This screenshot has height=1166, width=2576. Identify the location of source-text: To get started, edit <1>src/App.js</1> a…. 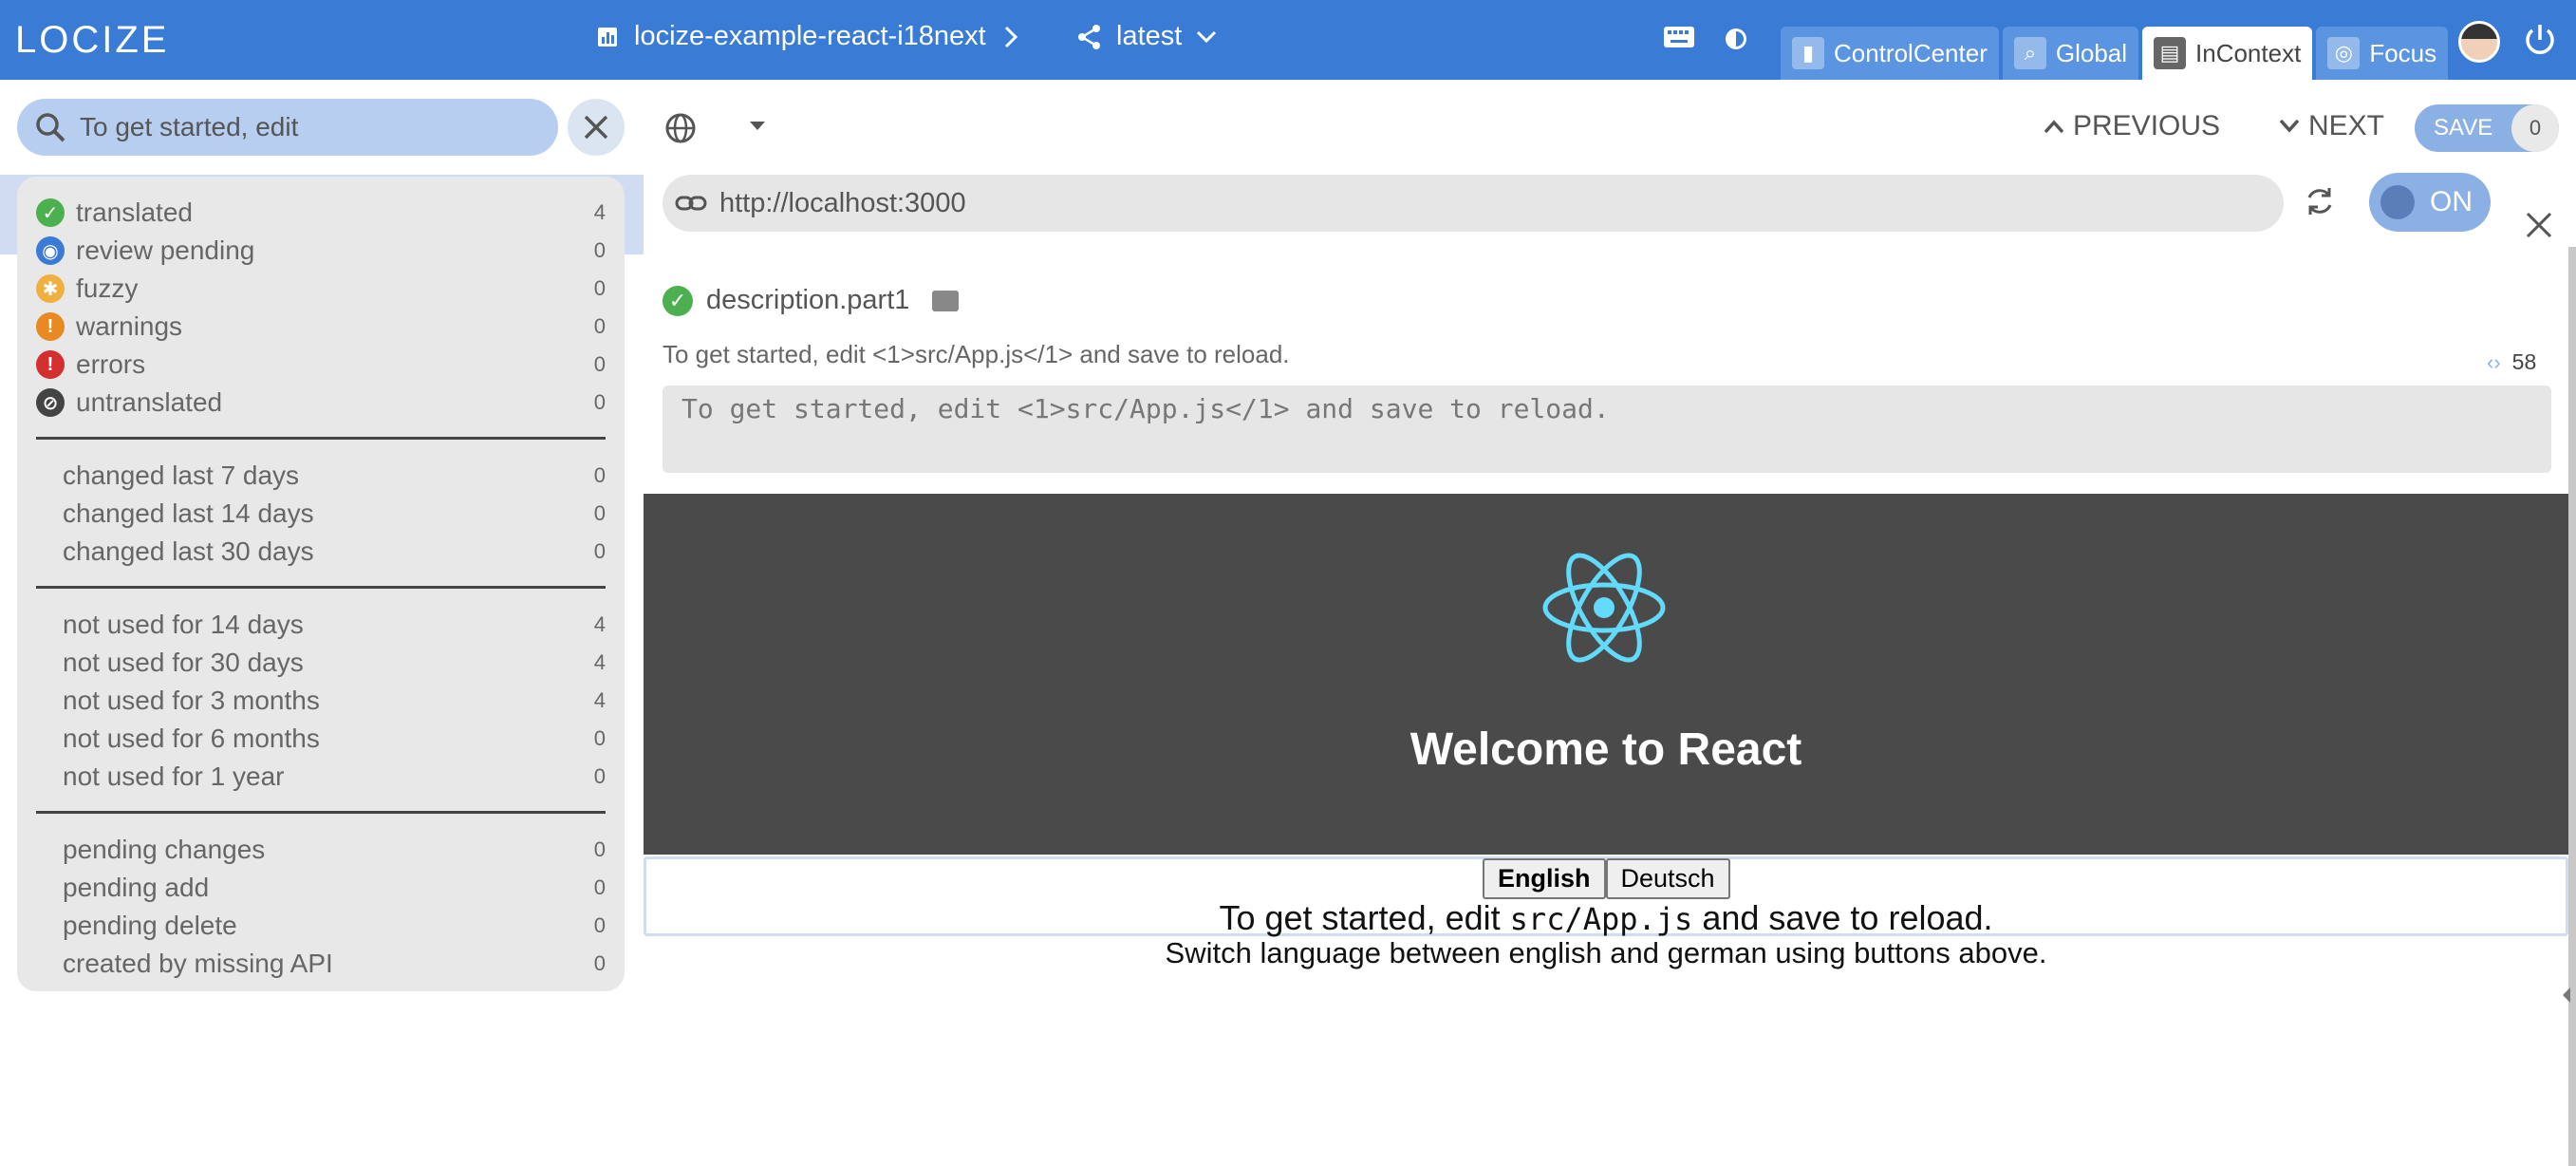
(976, 354).